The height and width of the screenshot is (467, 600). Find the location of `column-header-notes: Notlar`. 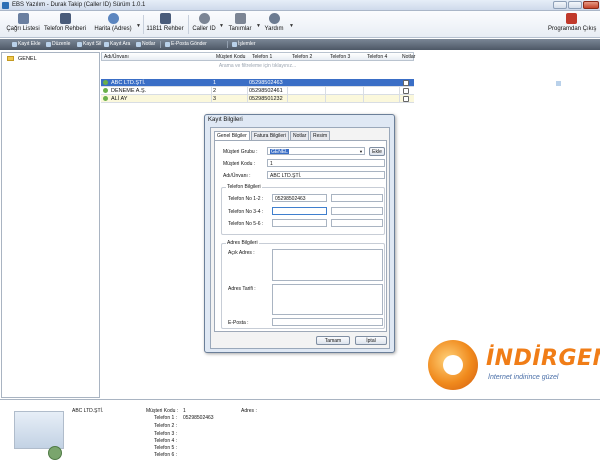

column-header-notes: Notlar is located at coordinates (408, 57).